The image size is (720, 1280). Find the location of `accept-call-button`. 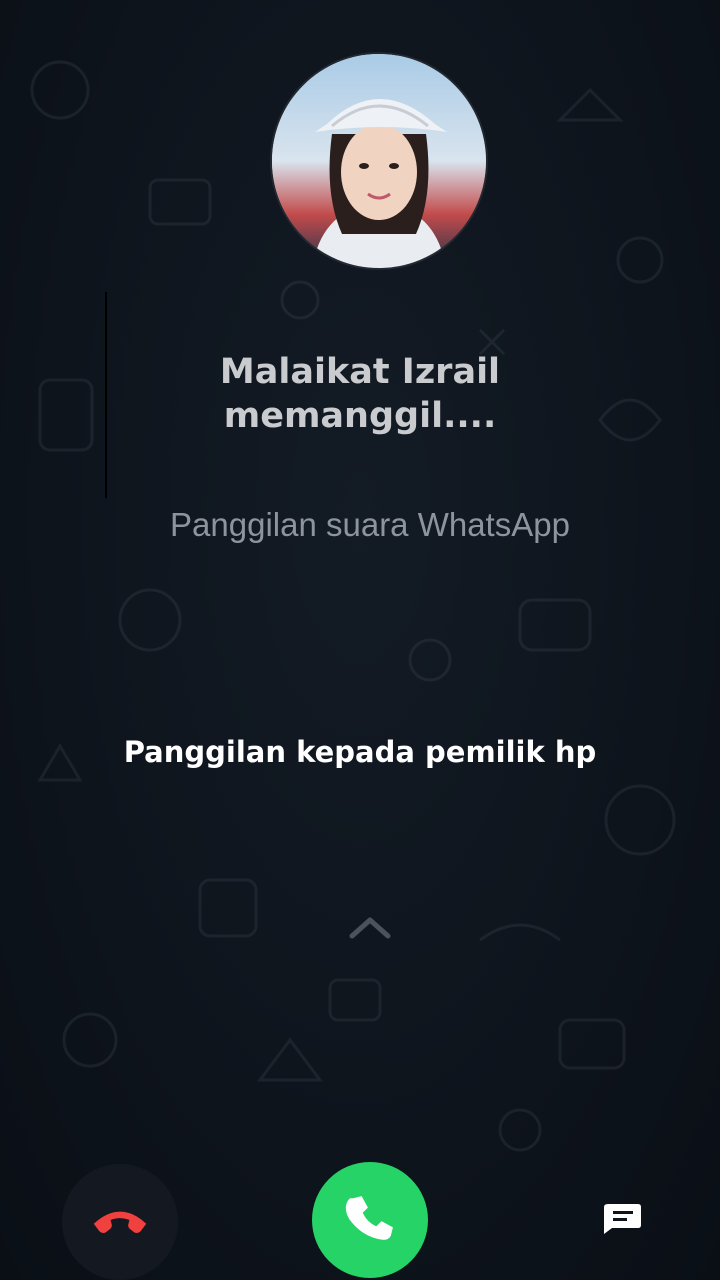

accept-call-button is located at coordinates (370, 1220).